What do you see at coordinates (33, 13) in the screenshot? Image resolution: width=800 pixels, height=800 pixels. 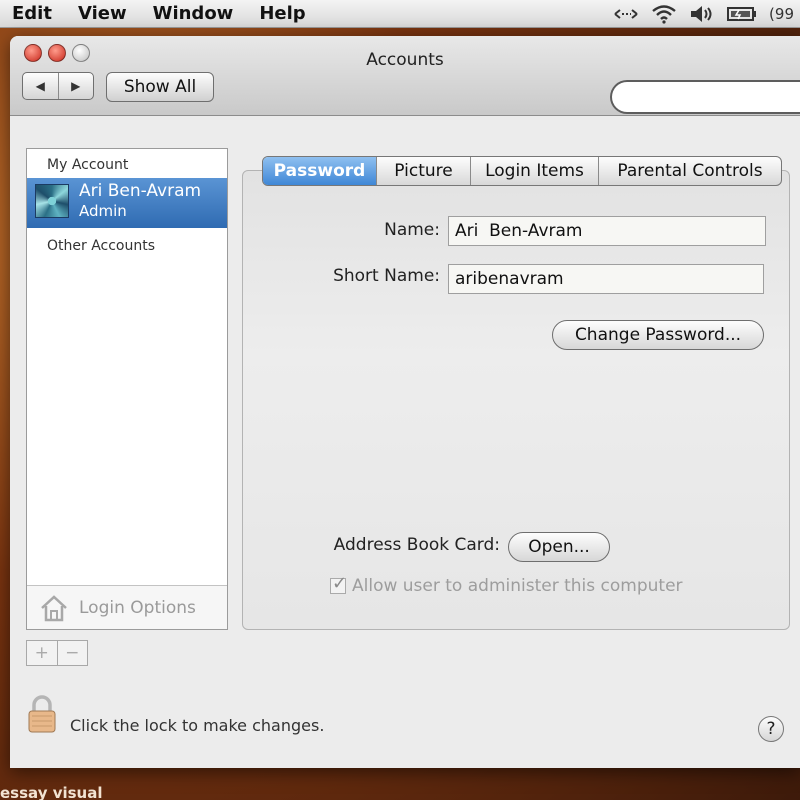 I see `menu-edit: Edit` at bounding box center [33, 13].